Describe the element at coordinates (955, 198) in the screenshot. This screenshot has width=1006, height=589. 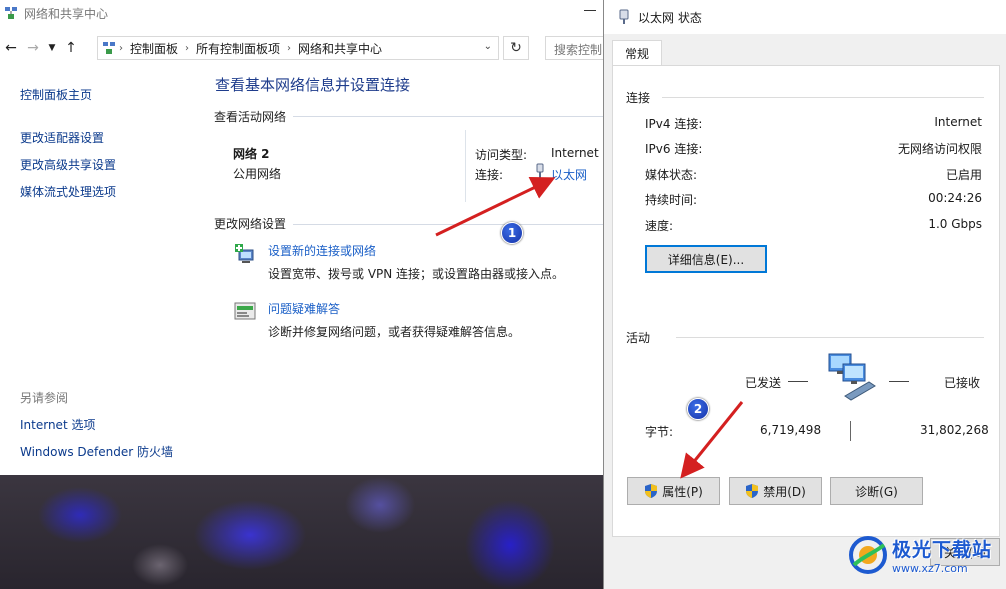
I see `duration-value: 00:24:26` at that location.